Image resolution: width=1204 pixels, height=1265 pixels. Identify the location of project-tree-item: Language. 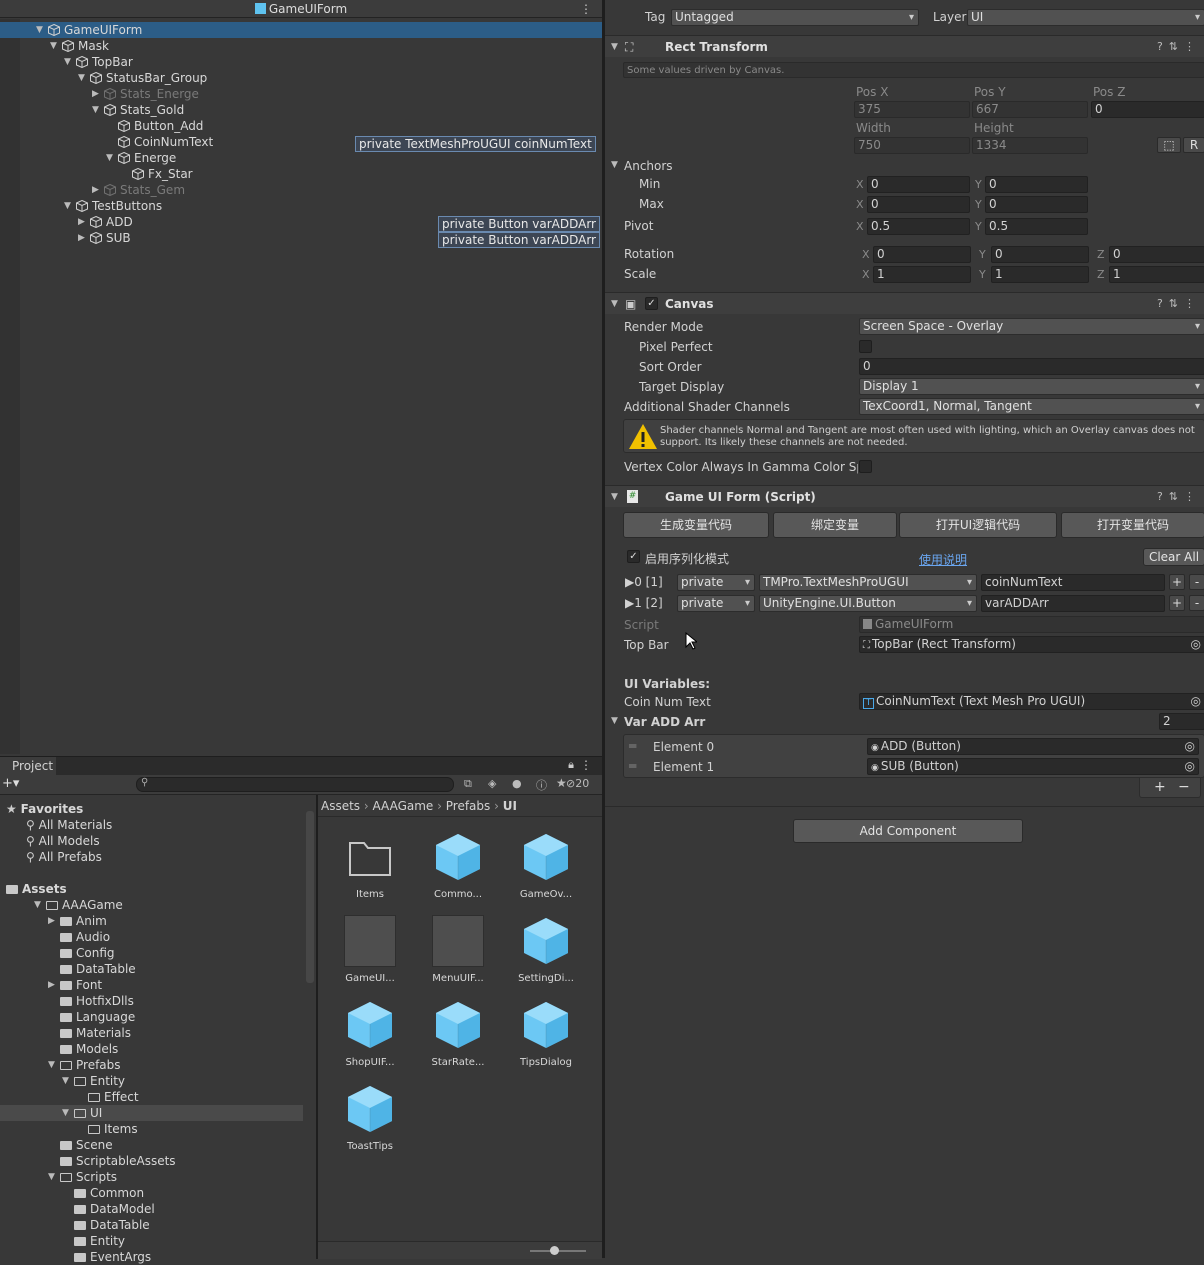
(151, 1017).